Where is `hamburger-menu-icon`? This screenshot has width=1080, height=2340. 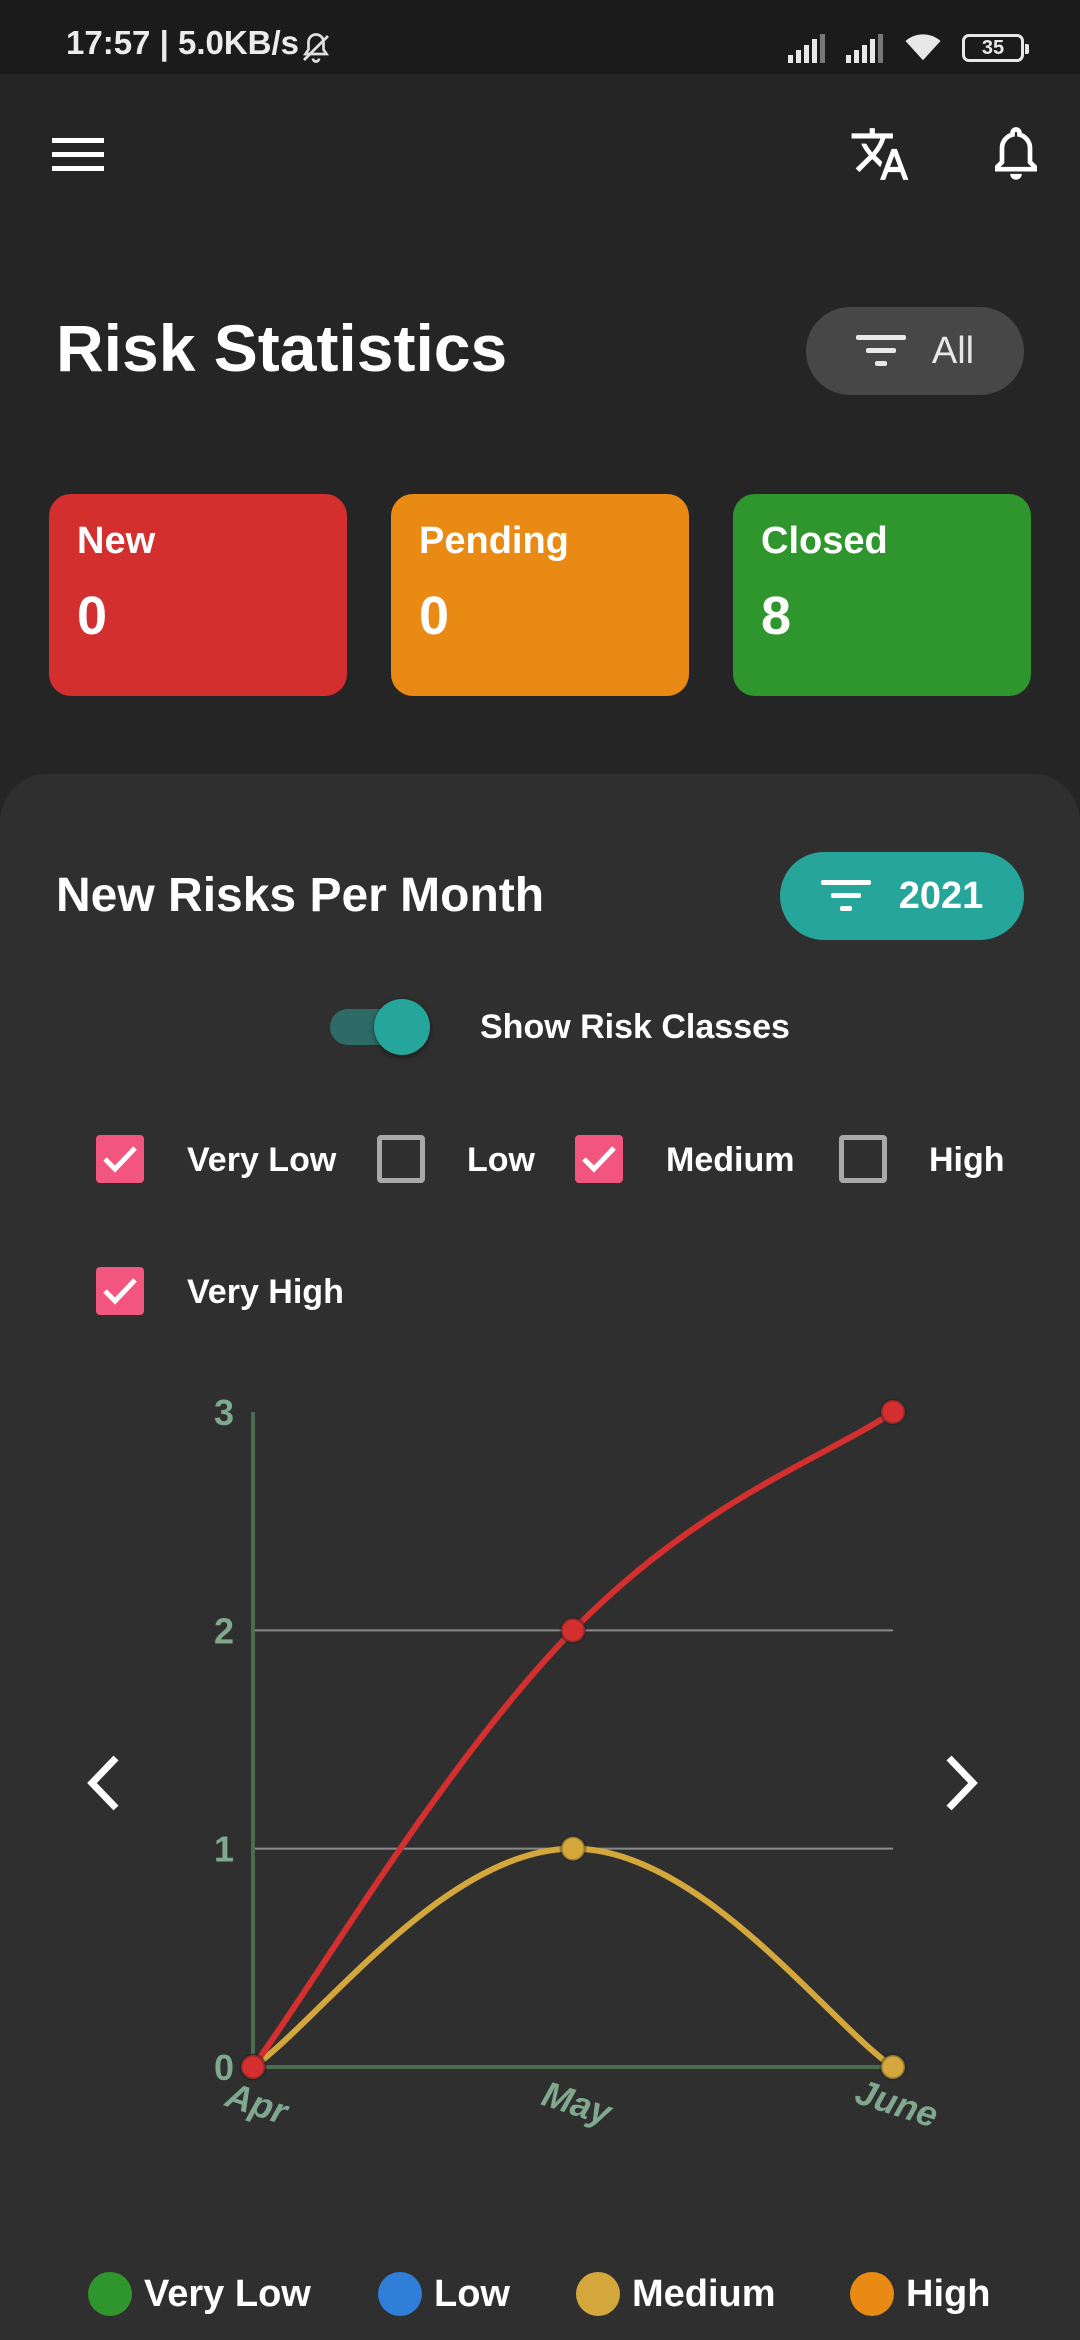 hamburger-menu-icon is located at coordinates (78, 154).